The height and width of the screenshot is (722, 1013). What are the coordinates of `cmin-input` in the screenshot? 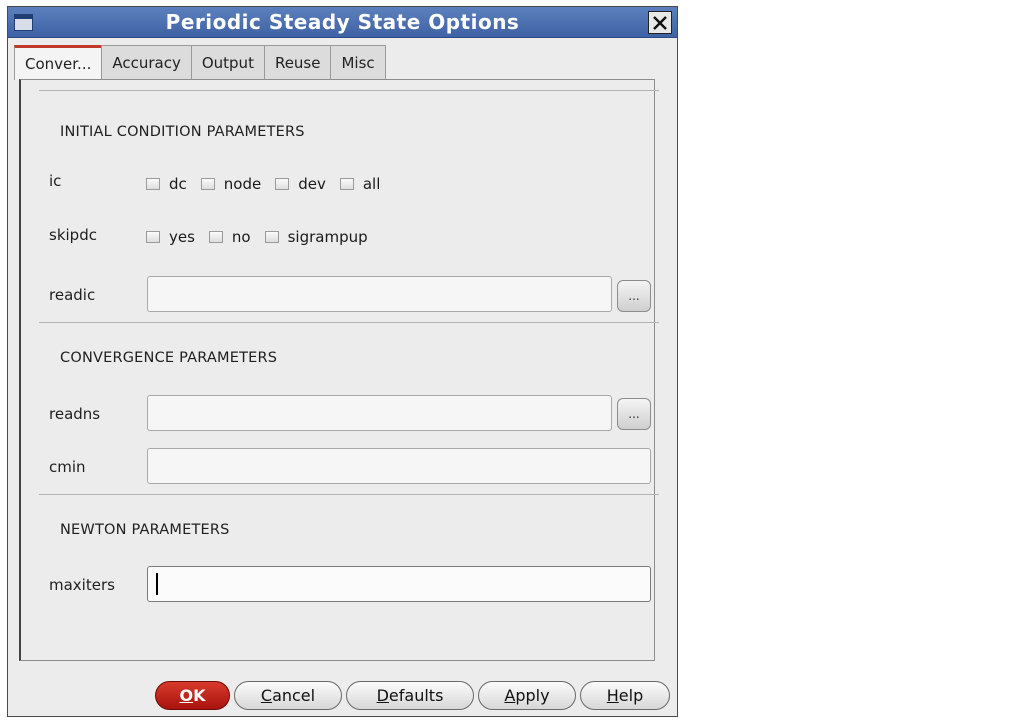 It's located at (399, 466).